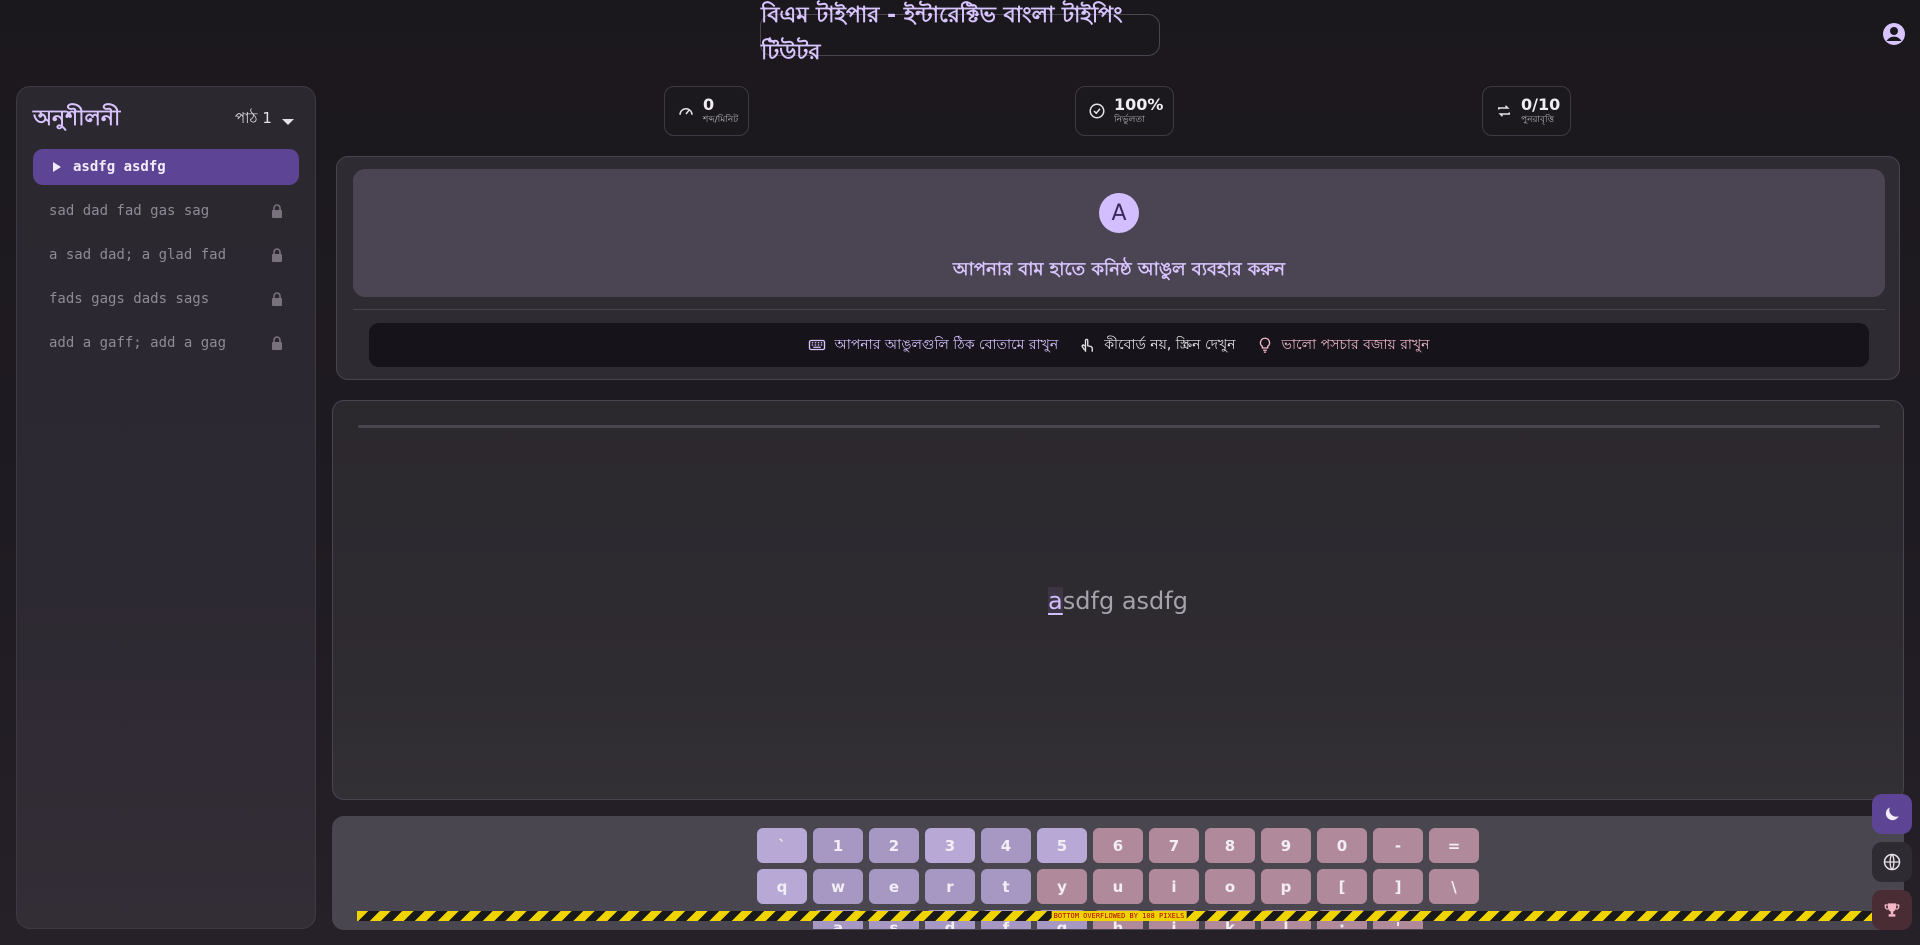 The image size is (1920, 945). I want to click on exercise-item: fads gags dads sags, so click(166, 299).